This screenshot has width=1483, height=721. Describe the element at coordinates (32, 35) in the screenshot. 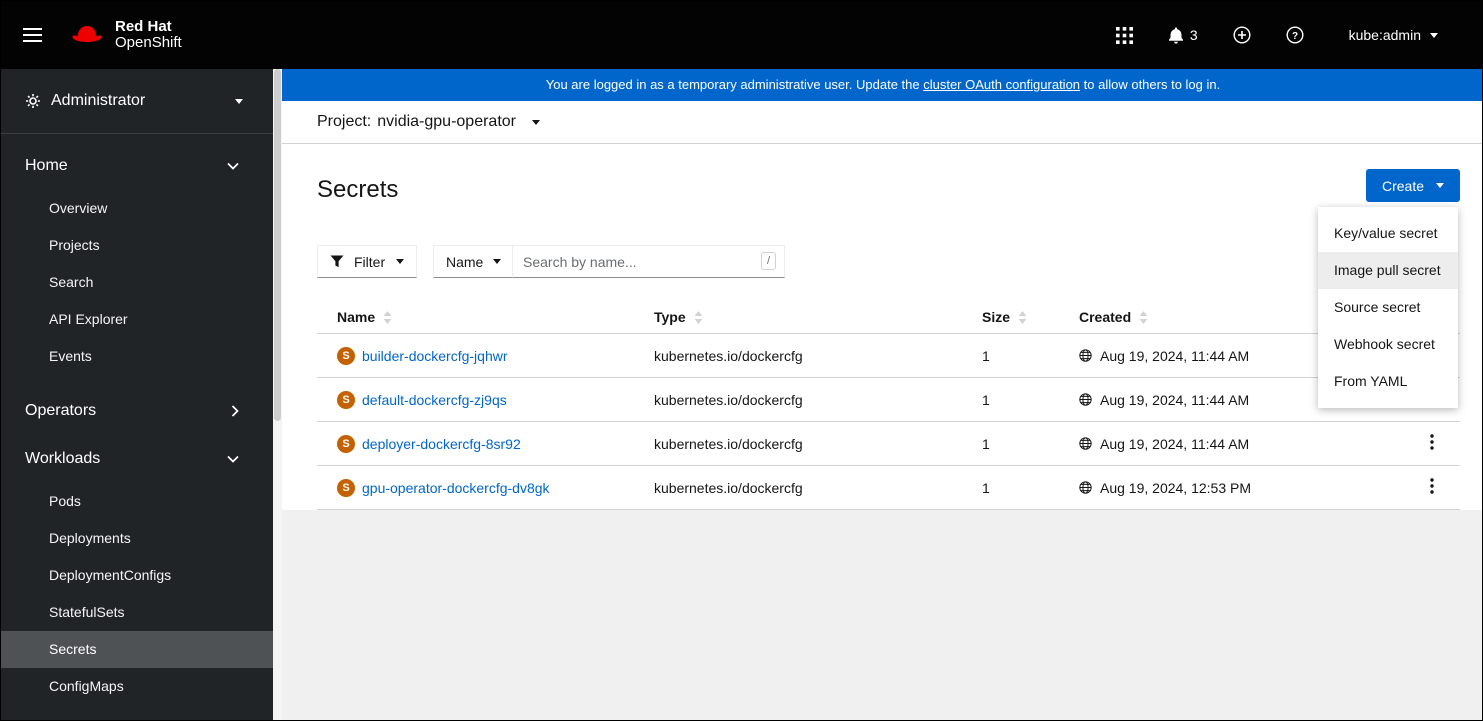

I see `nav-toggle-button` at that location.